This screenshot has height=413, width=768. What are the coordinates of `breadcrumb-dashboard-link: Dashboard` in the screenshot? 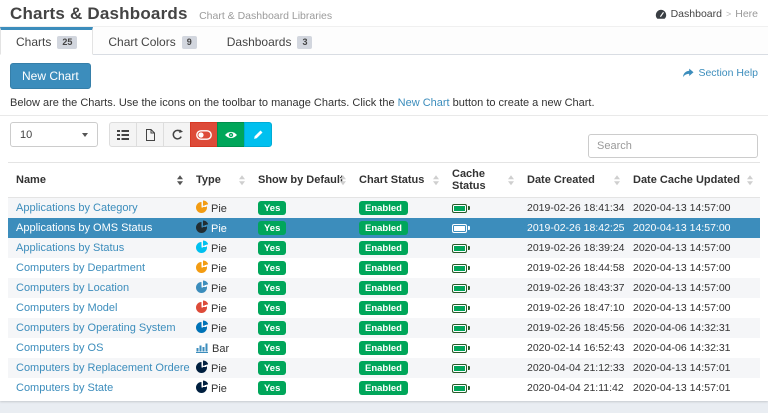 It's located at (696, 14).